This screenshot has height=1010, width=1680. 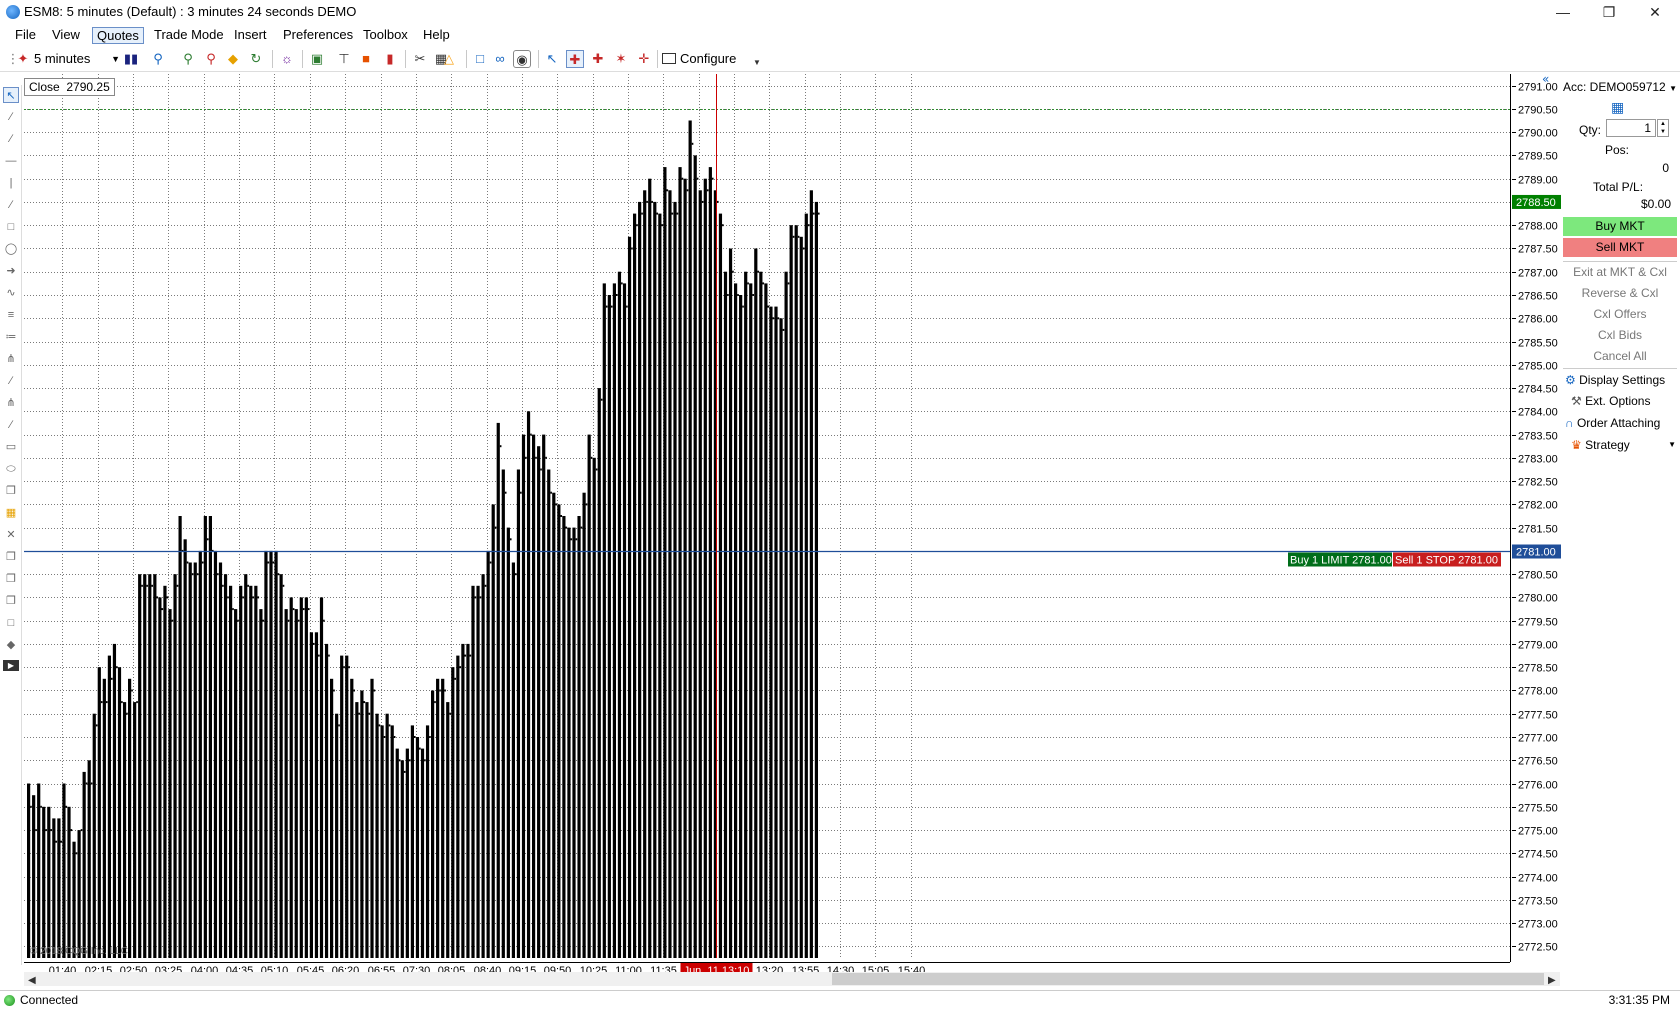 What do you see at coordinates (66, 35) in the screenshot?
I see `menu-view: View` at bounding box center [66, 35].